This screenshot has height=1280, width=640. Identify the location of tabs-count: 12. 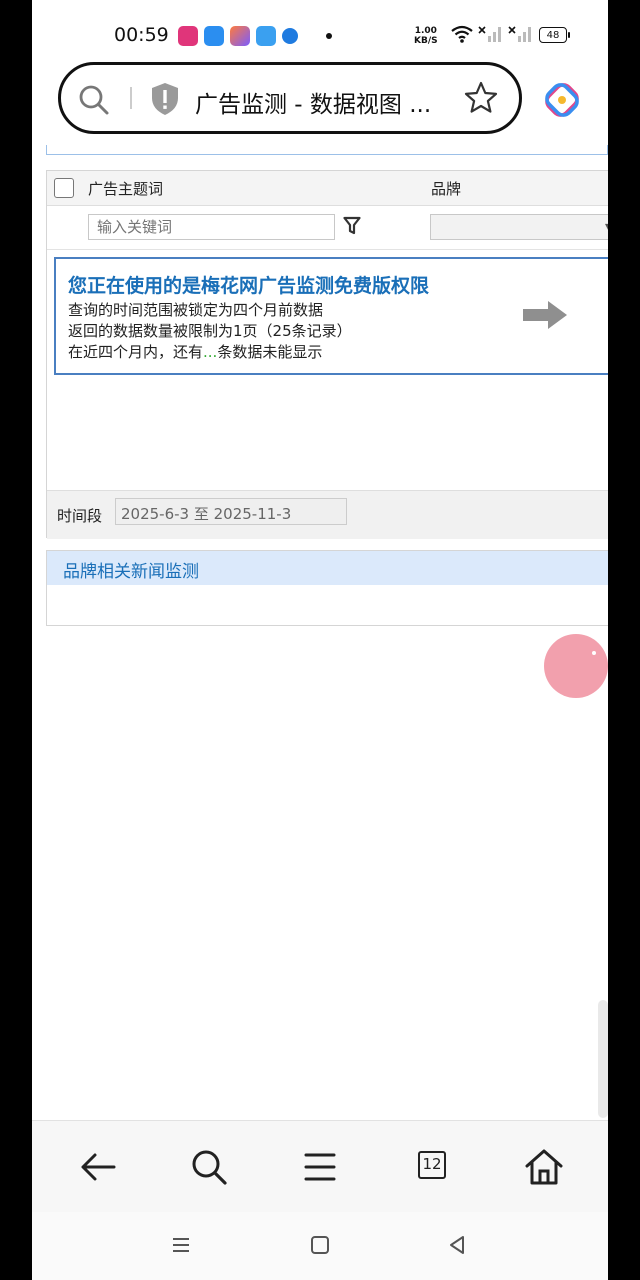
(432, 1165).